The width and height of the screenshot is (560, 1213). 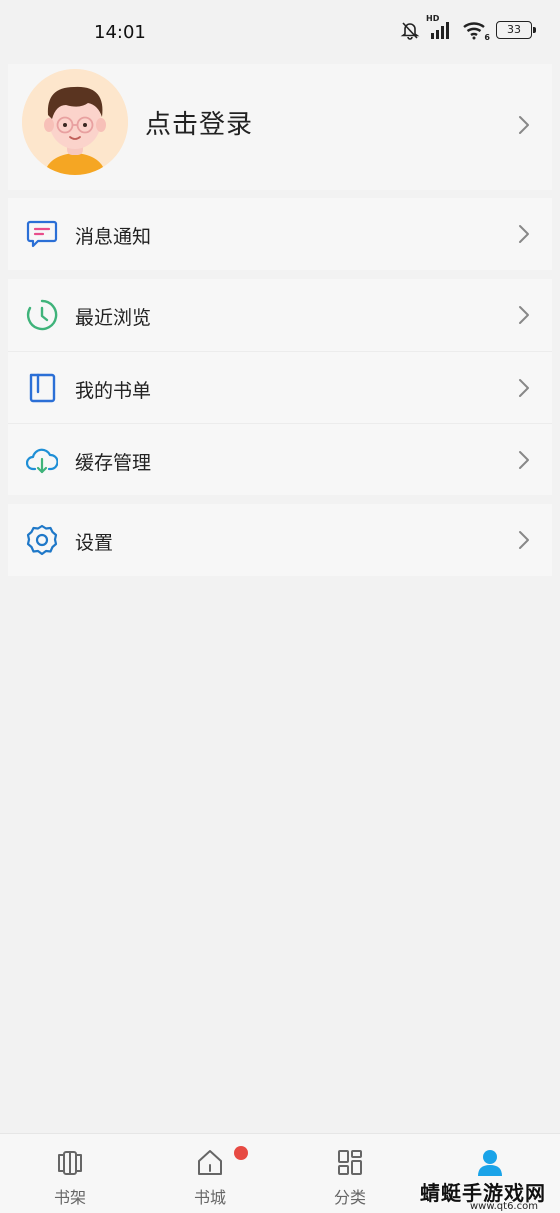 I want to click on battery-icon: 33, so click(x=516, y=30).